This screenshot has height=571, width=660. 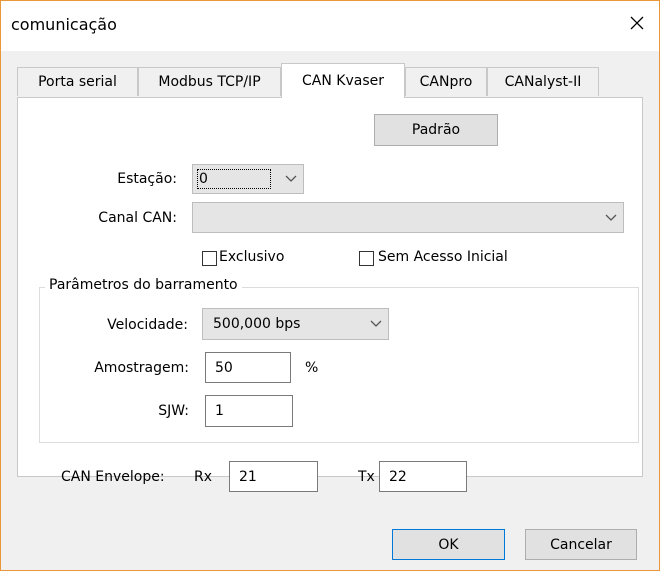 I want to click on tab-can-kvaser: CAN Kvaser, so click(x=343, y=80).